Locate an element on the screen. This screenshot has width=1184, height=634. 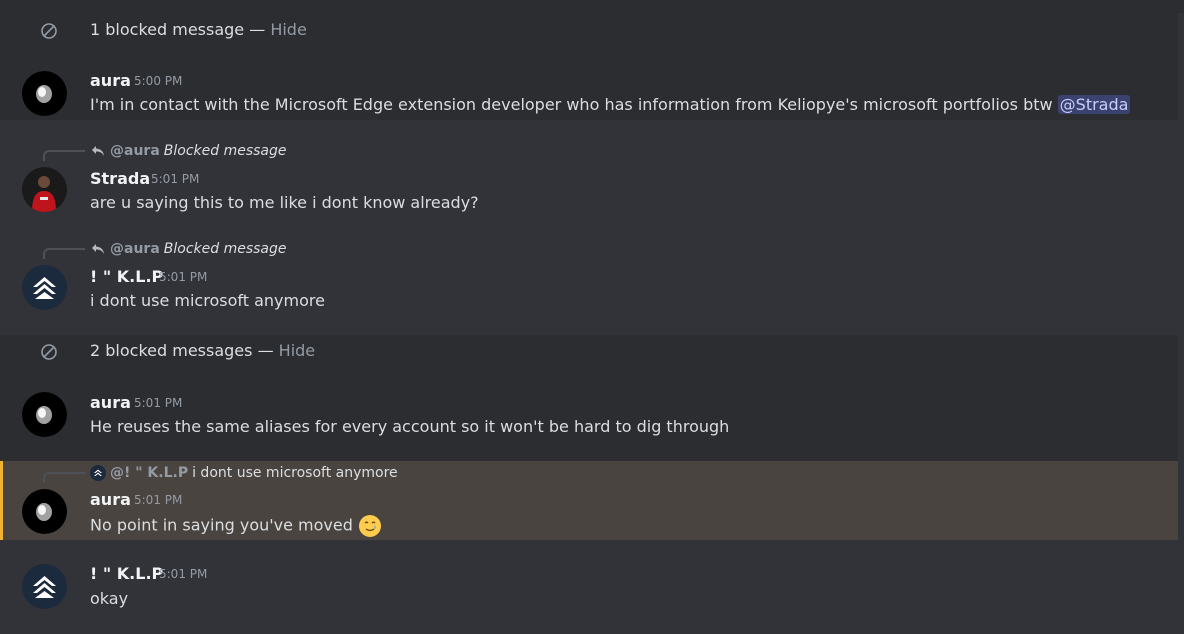
blocked-count-text: 1 blocked message — Hide is located at coordinates (198, 29).